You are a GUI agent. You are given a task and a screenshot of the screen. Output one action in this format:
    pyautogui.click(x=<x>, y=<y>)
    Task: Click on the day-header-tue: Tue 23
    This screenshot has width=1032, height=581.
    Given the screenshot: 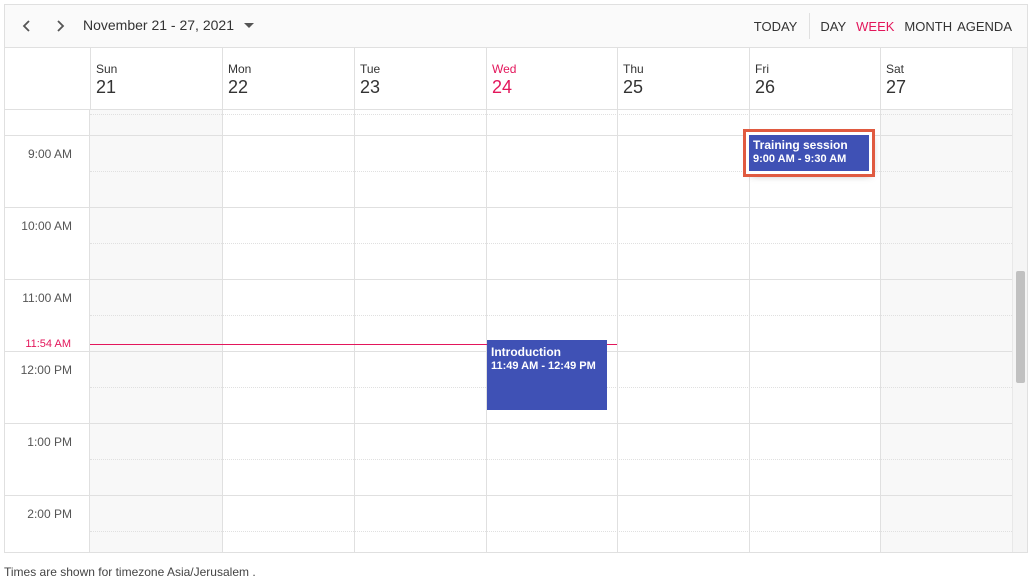 What is the action you would take?
    pyautogui.click(x=420, y=79)
    